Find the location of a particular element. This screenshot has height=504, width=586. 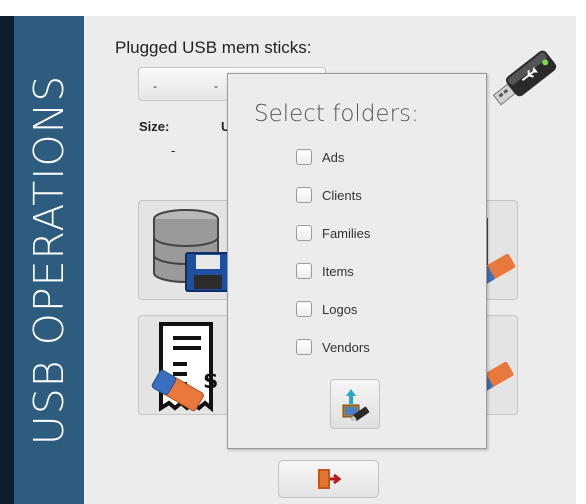

window-right-edge is located at coordinates (581, 252).